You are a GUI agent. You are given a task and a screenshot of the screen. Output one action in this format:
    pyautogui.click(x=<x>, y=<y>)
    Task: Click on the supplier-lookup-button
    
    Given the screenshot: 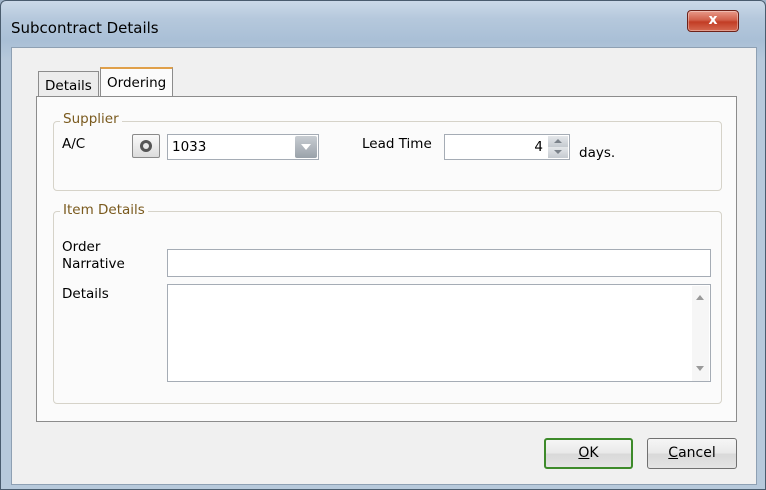 What is the action you would take?
    pyautogui.click(x=146, y=146)
    